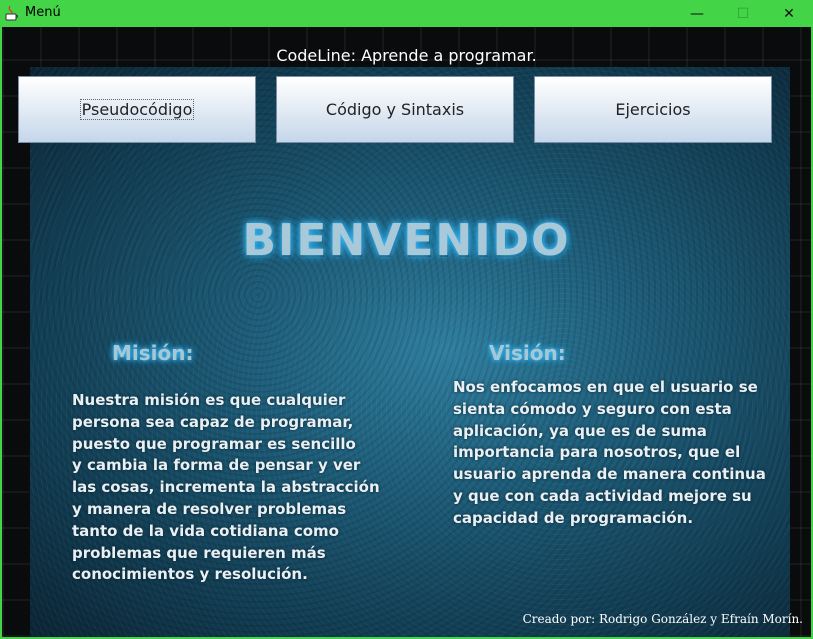 The height and width of the screenshot is (639, 813). I want to click on close-button: ✕, so click(789, 13).